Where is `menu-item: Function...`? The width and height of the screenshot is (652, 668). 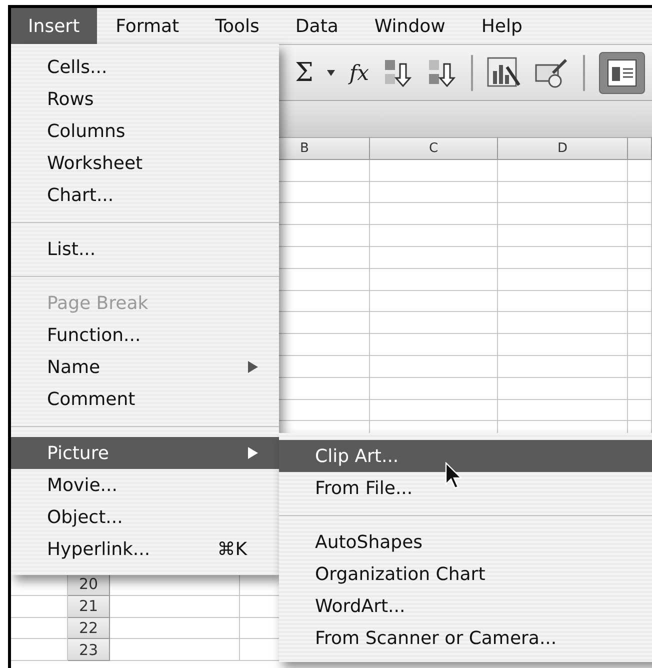
menu-item: Function... is located at coordinates (145, 335).